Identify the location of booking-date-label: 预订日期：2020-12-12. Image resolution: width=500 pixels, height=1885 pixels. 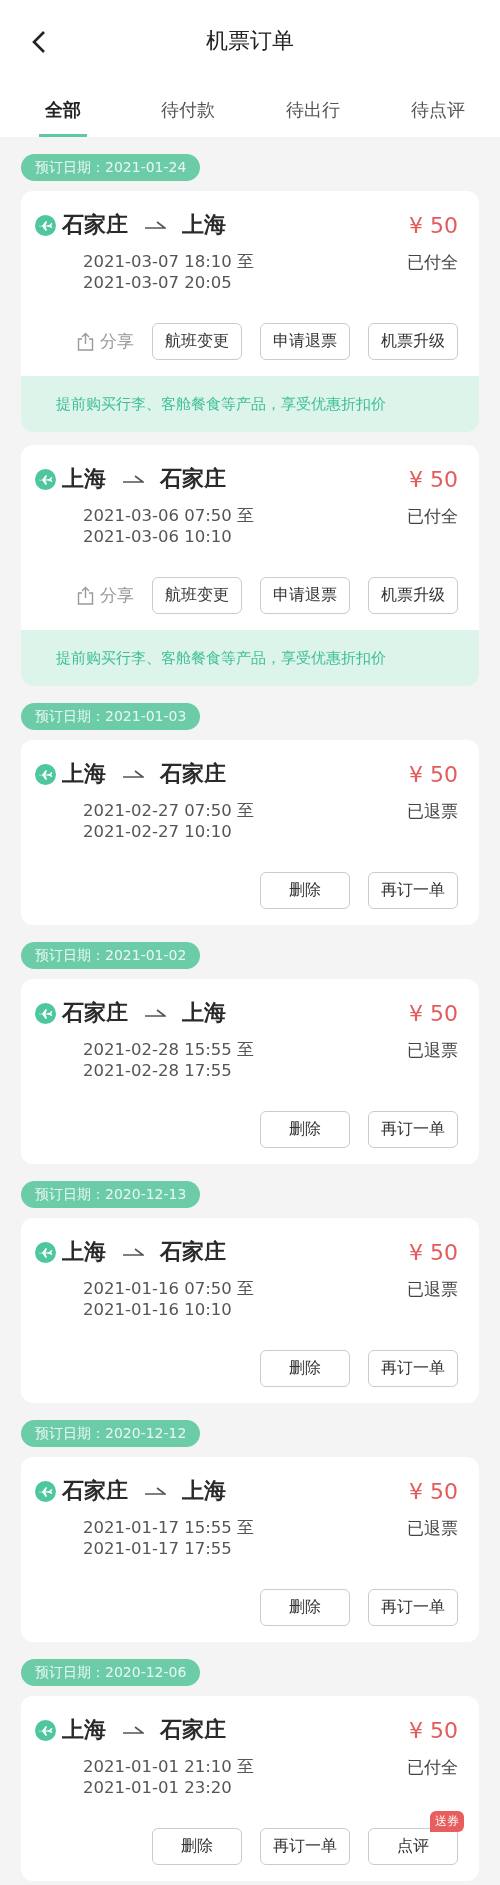
(111, 1433).